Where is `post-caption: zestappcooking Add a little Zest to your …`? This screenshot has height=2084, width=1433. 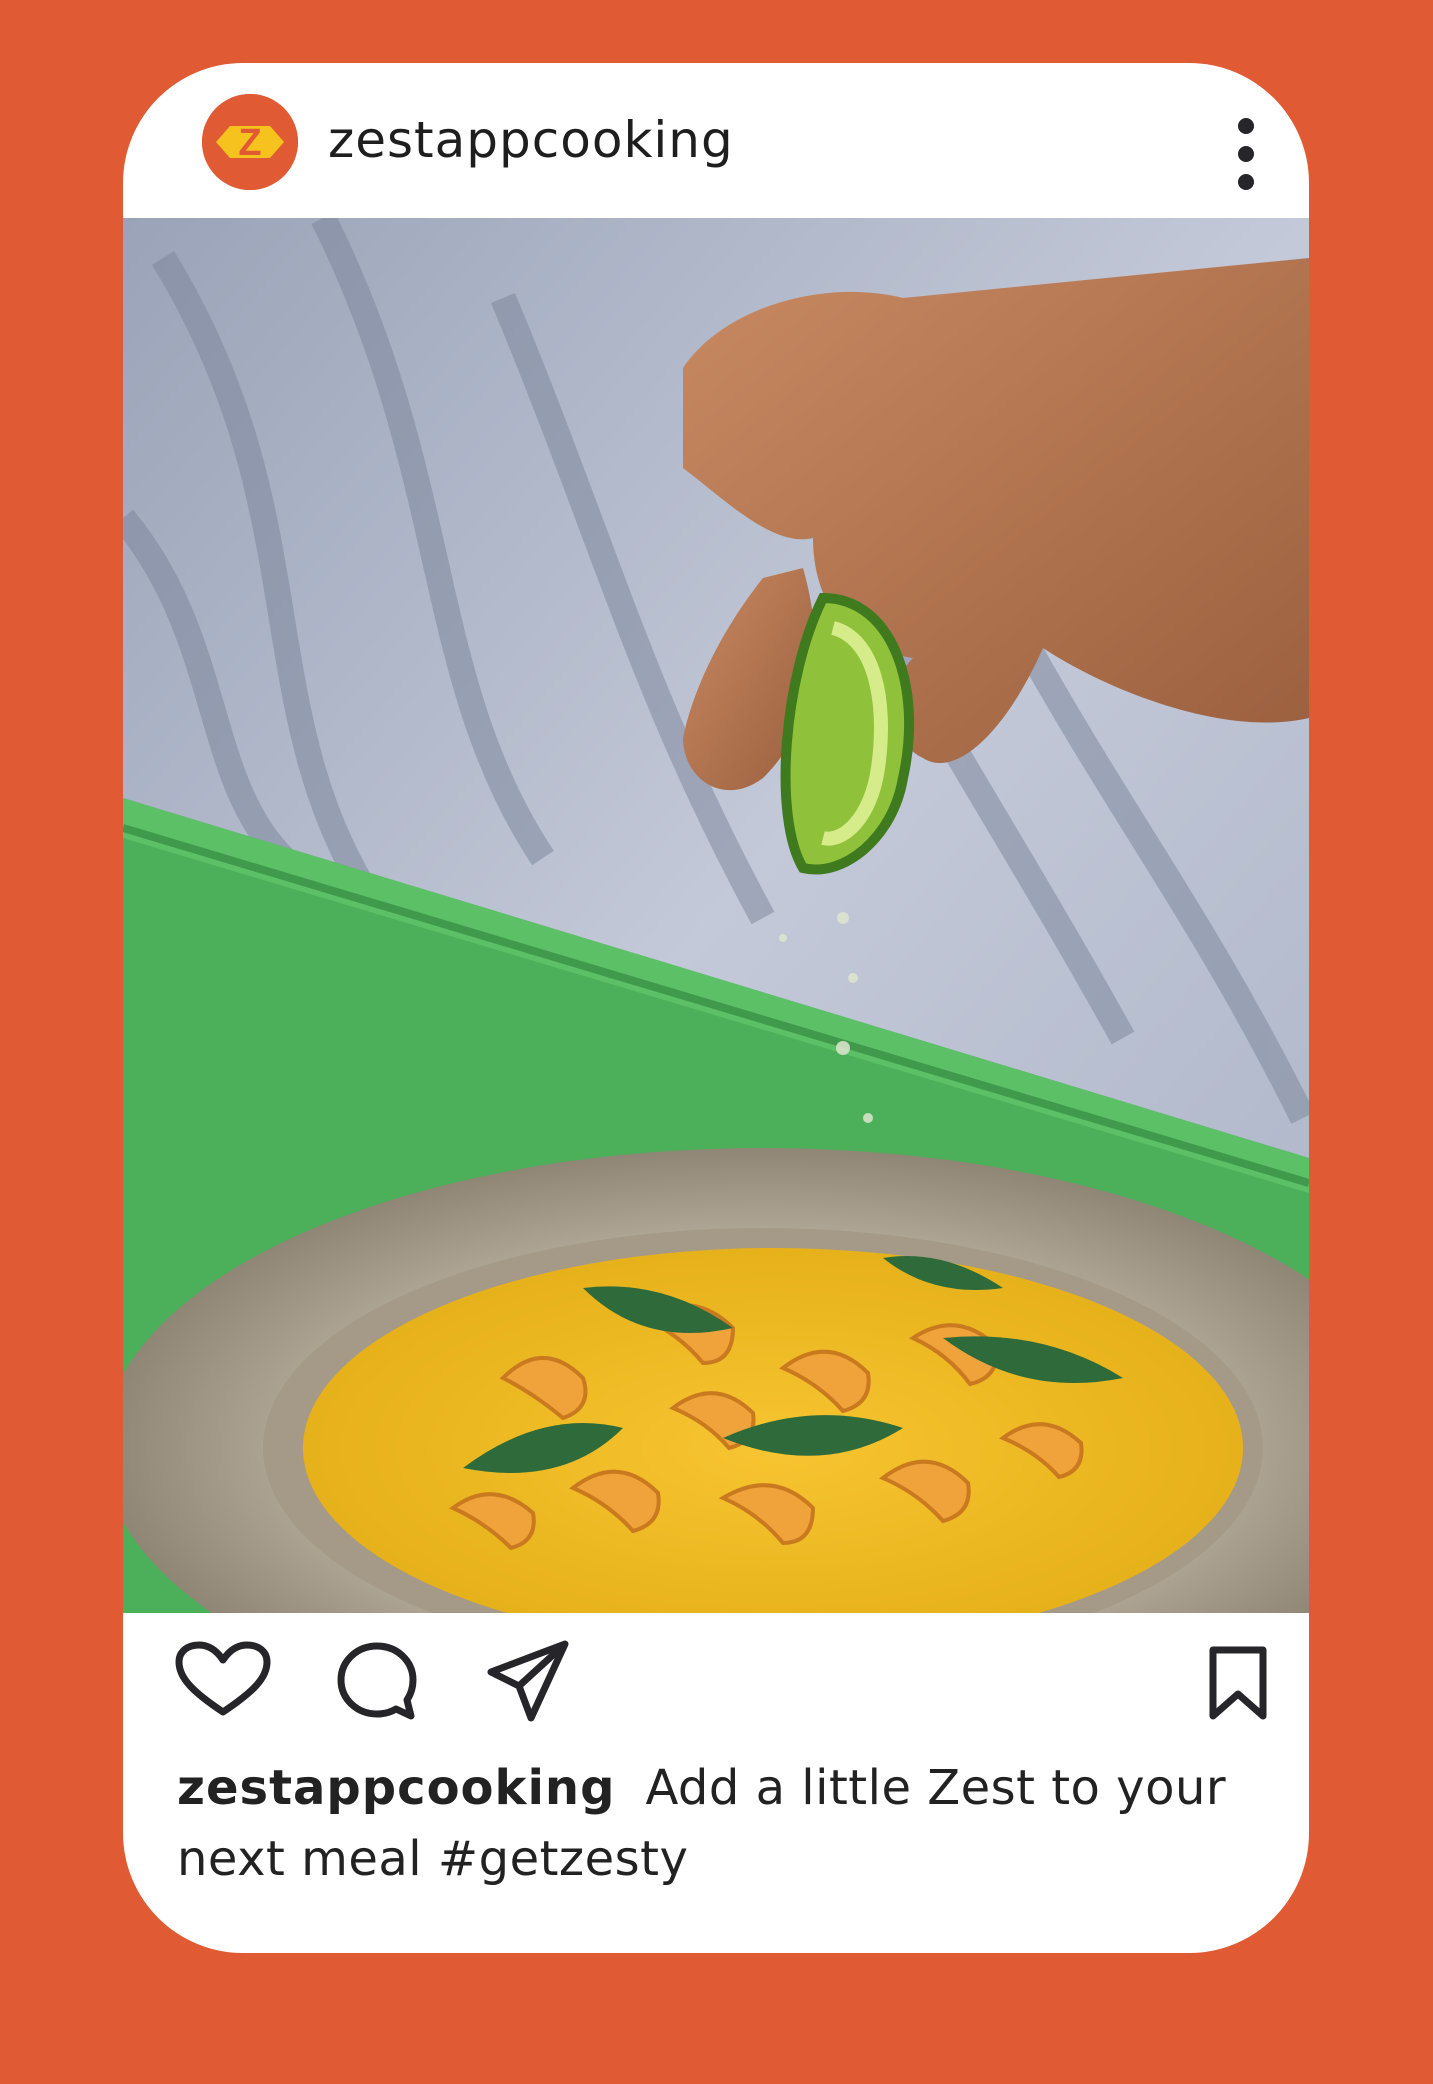
post-caption: zestappcooking Add a little Zest to your … is located at coordinates (722, 1824).